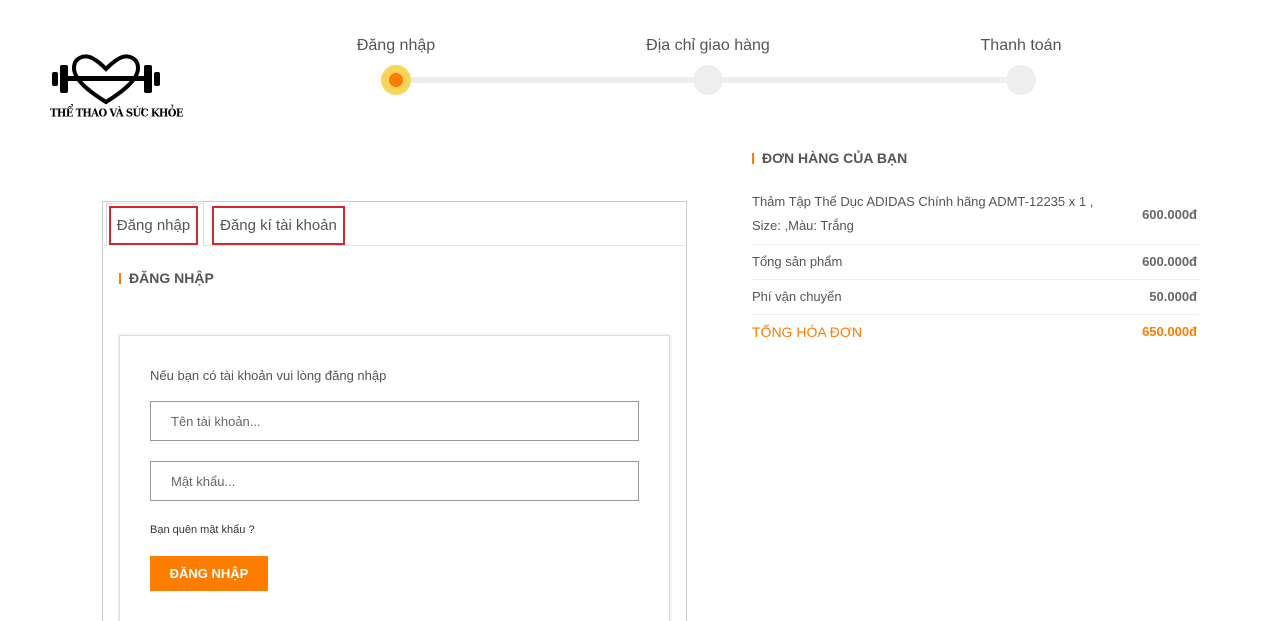 The width and height of the screenshot is (1281, 621). Describe the element at coordinates (396, 45) in the screenshot. I see `step-label-login: Đăng nhập` at that location.